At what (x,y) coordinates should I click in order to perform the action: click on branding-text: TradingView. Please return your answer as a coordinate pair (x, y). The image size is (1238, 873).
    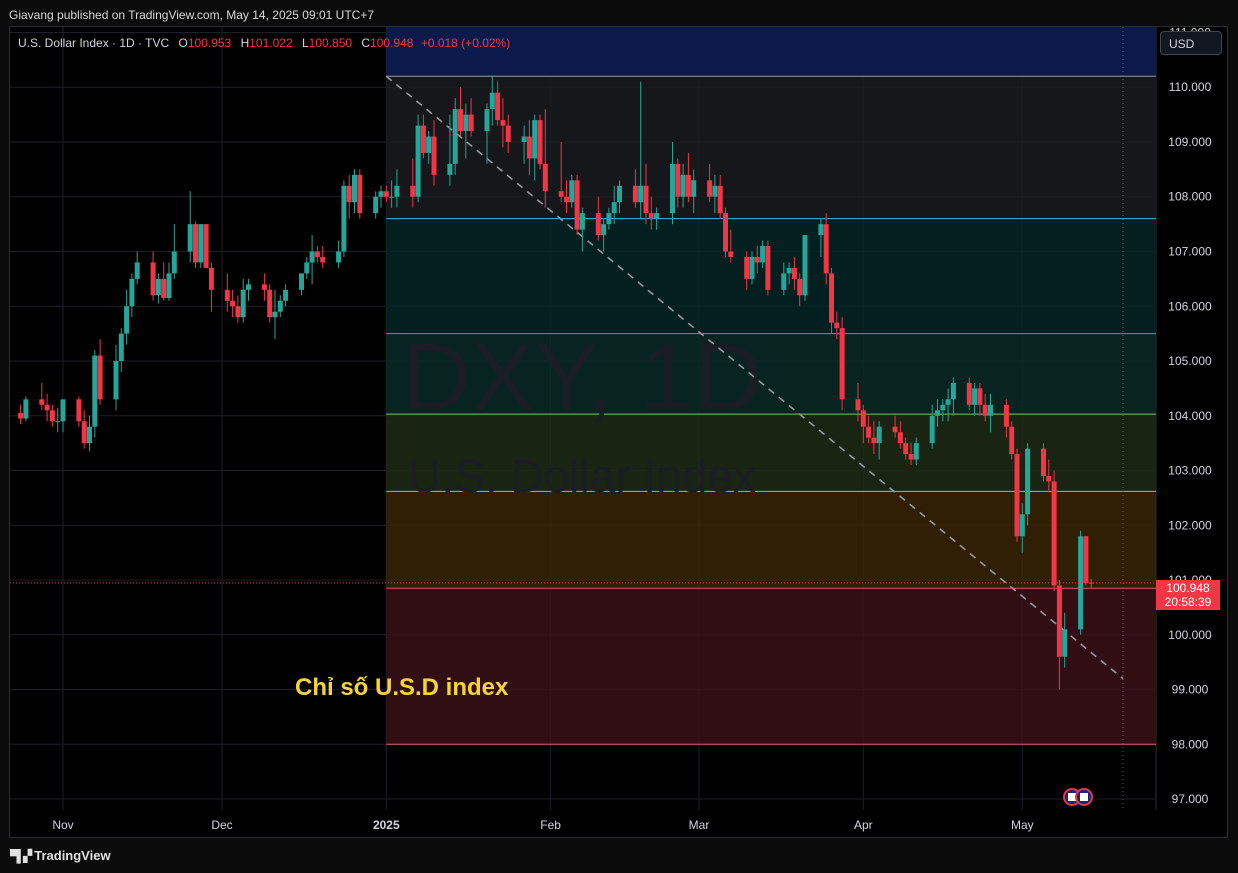
    Looking at the image, I should click on (72, 855).